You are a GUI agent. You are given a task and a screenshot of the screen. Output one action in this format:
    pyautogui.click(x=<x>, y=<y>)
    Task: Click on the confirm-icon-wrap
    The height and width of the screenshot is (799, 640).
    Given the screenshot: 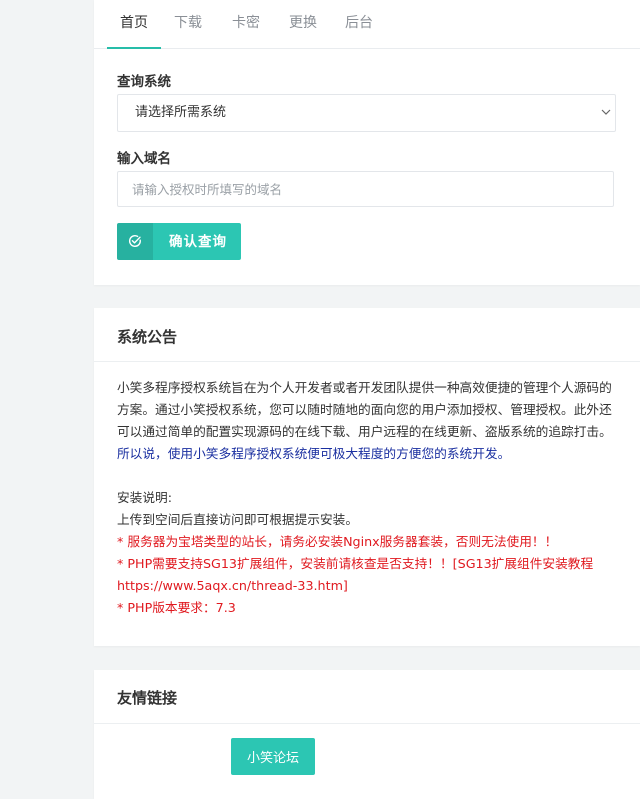 What is the action you would take?
    pyautogui.click(x=135, y=241)
    